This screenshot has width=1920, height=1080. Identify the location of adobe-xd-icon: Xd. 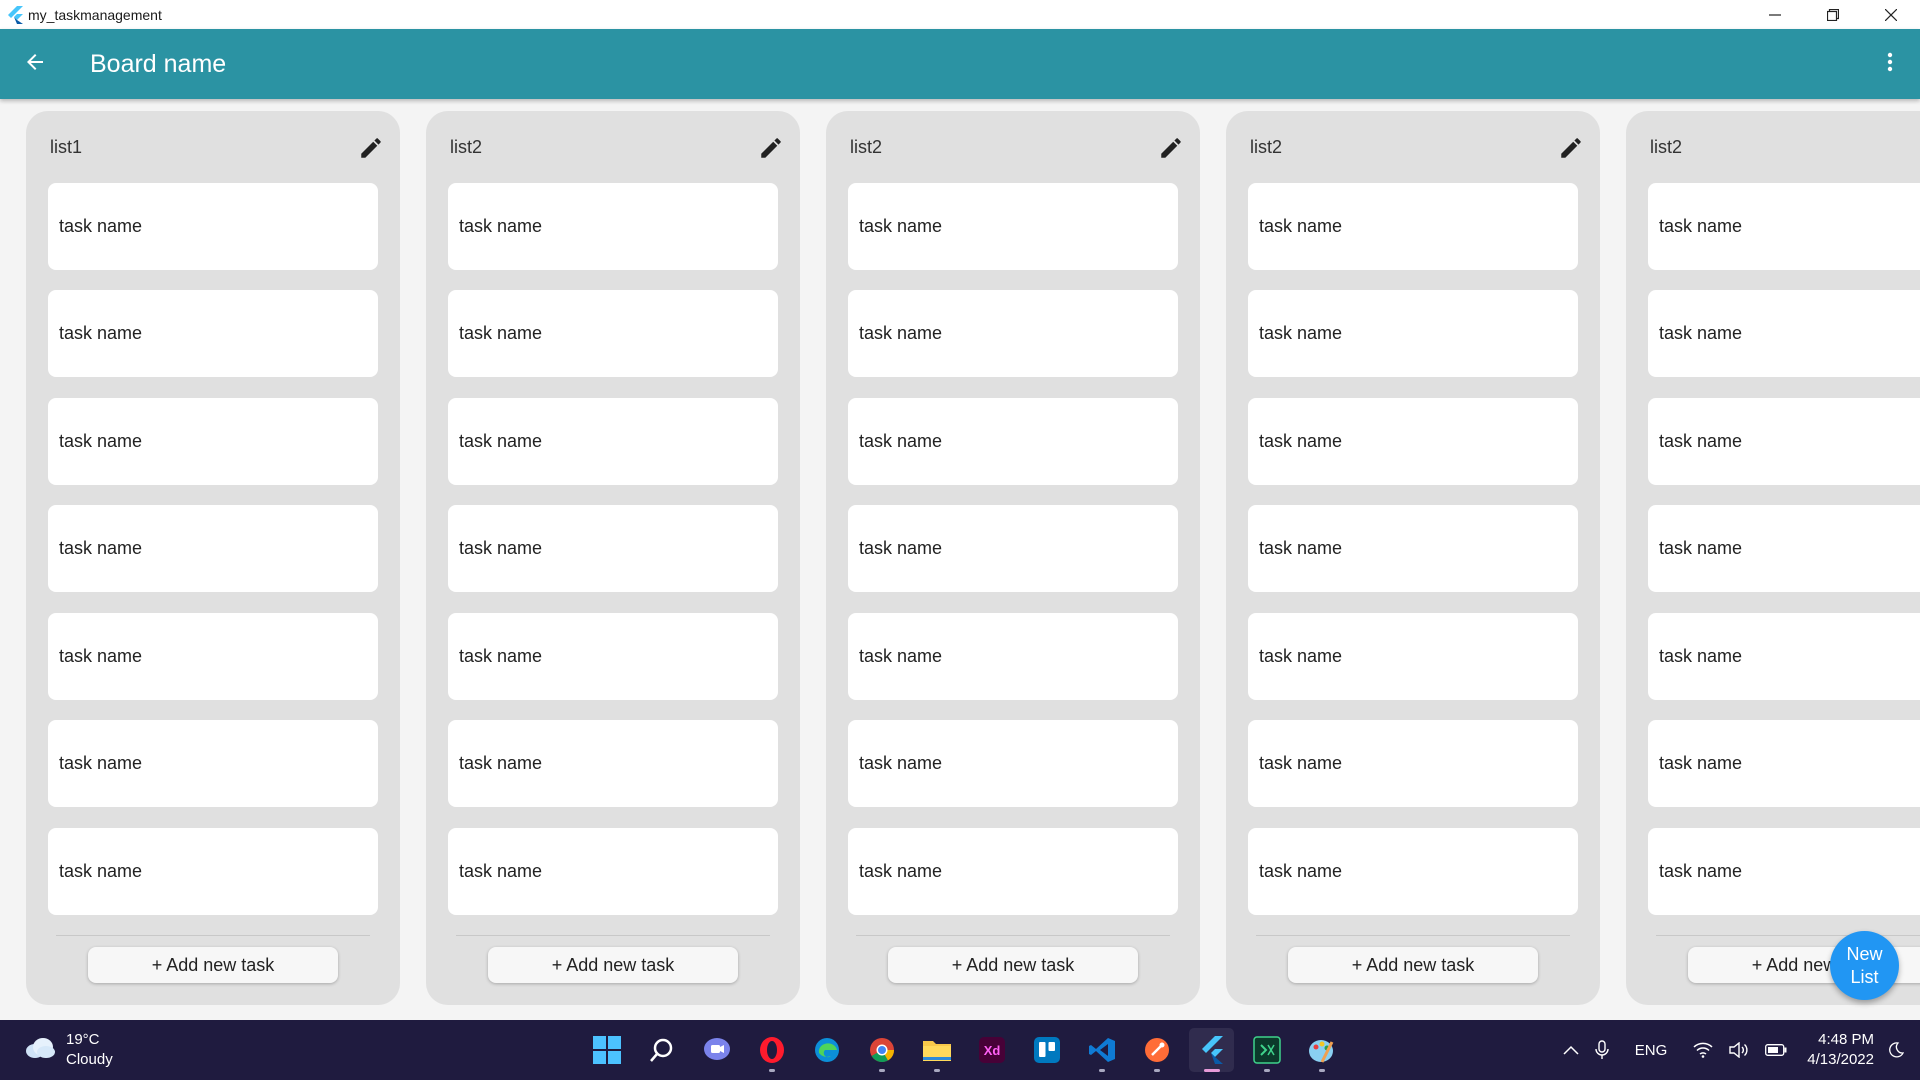
(991, 1050).